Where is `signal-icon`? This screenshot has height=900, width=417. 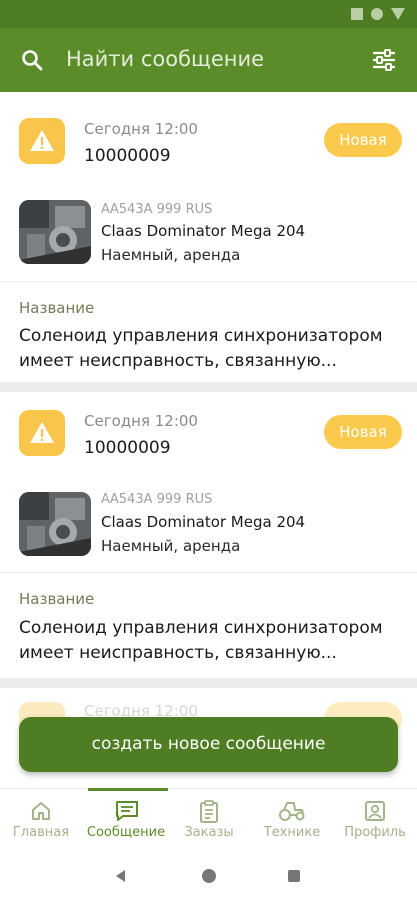 signal-icon is located at coordinates (398, 14).